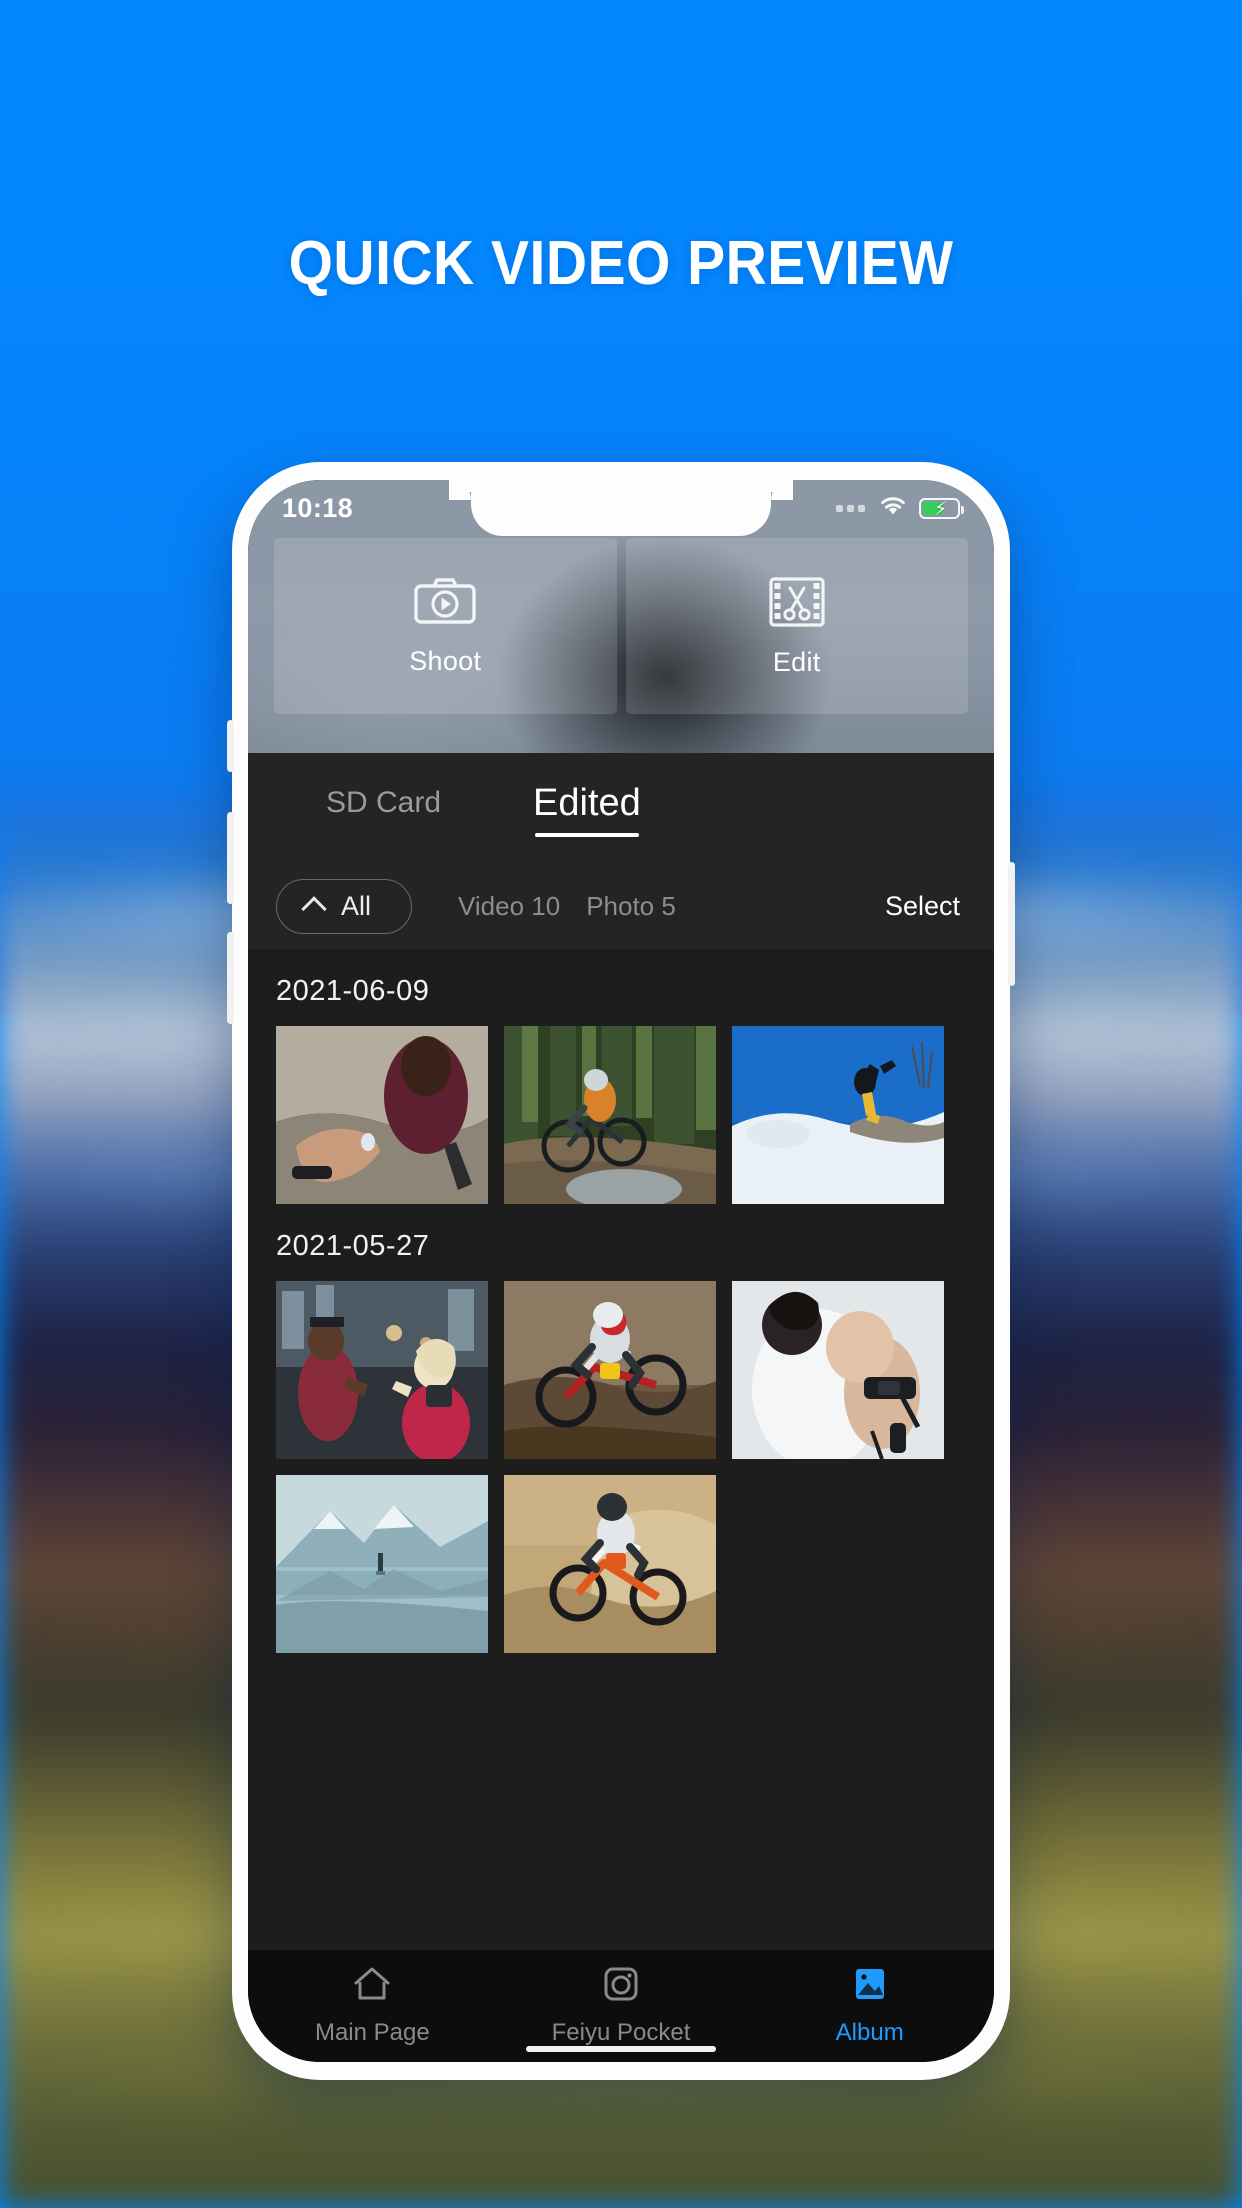 The height and width of the screenshot is (2208, 1242). Describe the element at coordinates (631, 905) in the screenshot. I see `photo-count: Photo 5` at that location.